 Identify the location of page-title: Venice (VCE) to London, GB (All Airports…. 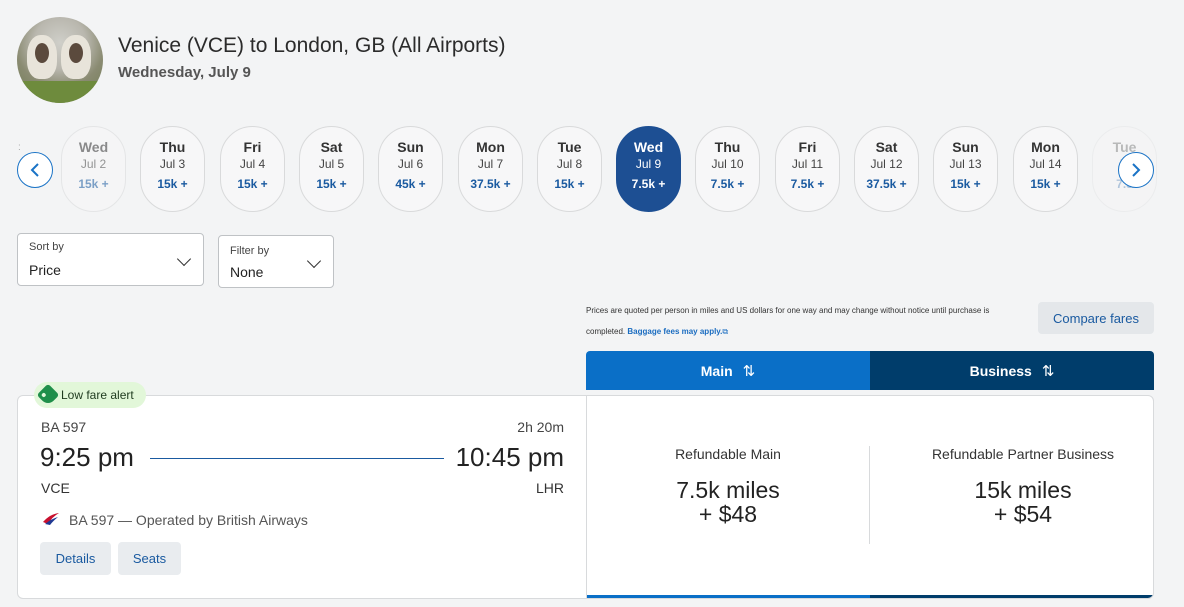
(312, 45).